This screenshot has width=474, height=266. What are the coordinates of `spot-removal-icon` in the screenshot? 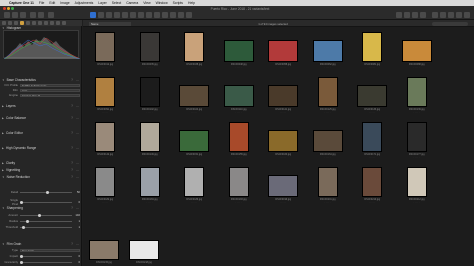 It's located at (141, 15).